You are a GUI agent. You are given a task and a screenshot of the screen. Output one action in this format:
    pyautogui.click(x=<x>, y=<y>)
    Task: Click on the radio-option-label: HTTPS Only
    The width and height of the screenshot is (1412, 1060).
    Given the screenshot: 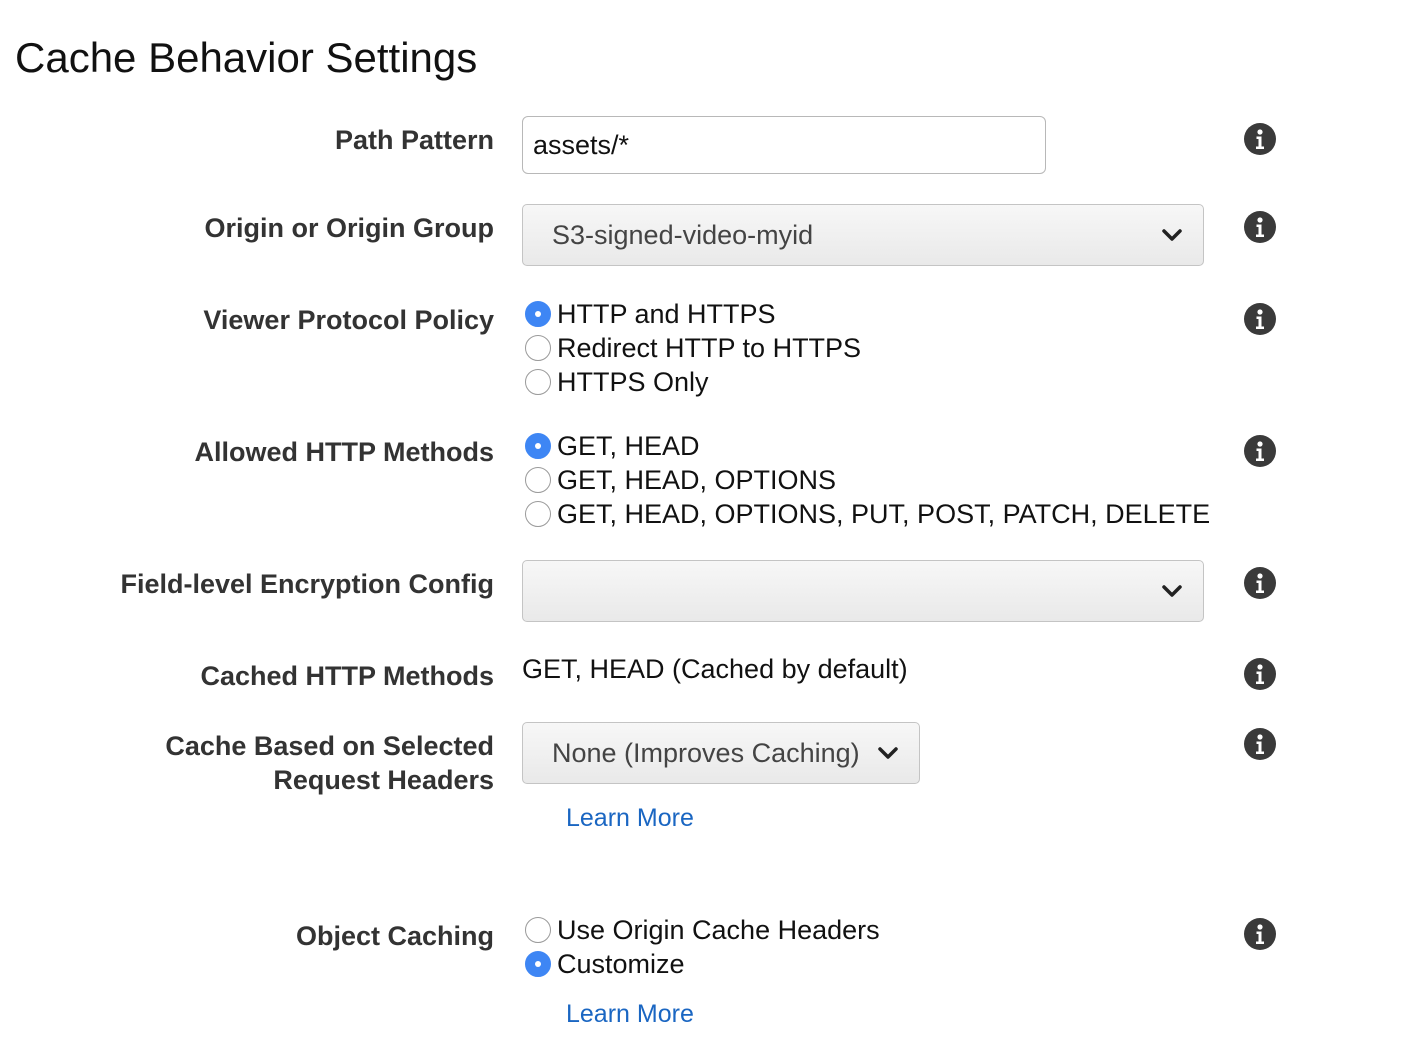 What is the action you would take?
    pyautogui.click(x=633, y=381)
    